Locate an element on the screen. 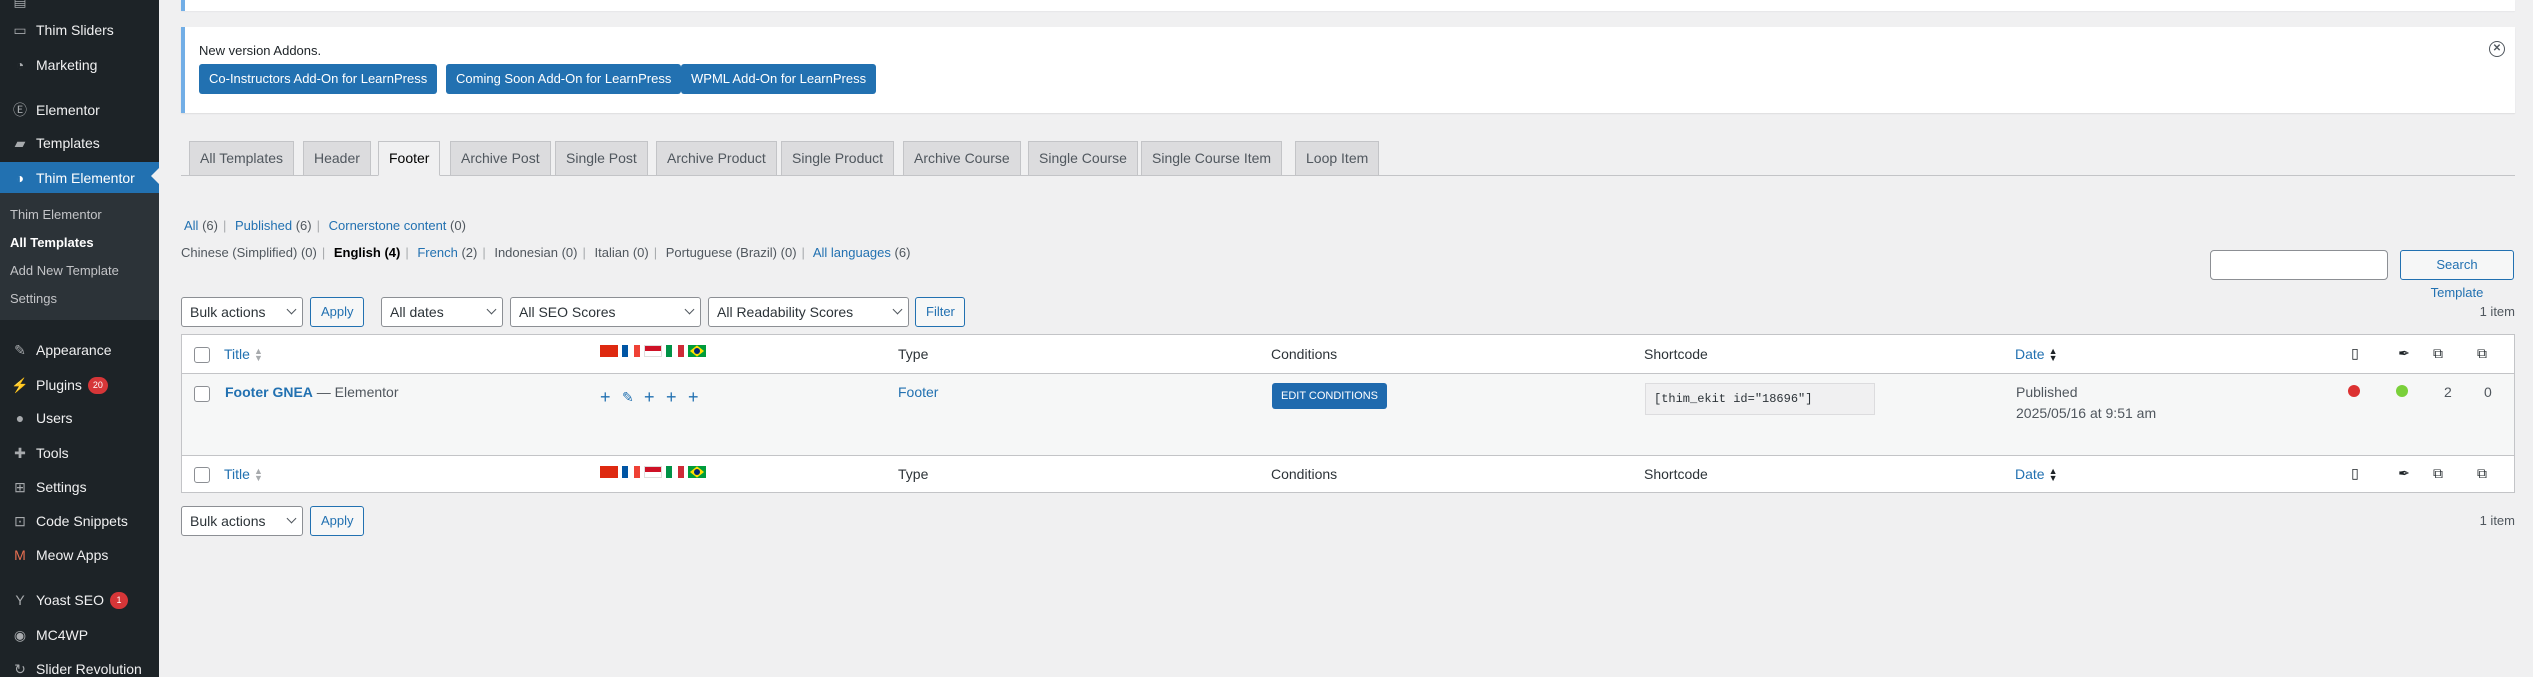 The width and height of the screenshot is (2533, 677). sidebar-item-templates: ▰ Templates is located at coordinates (79, 143).